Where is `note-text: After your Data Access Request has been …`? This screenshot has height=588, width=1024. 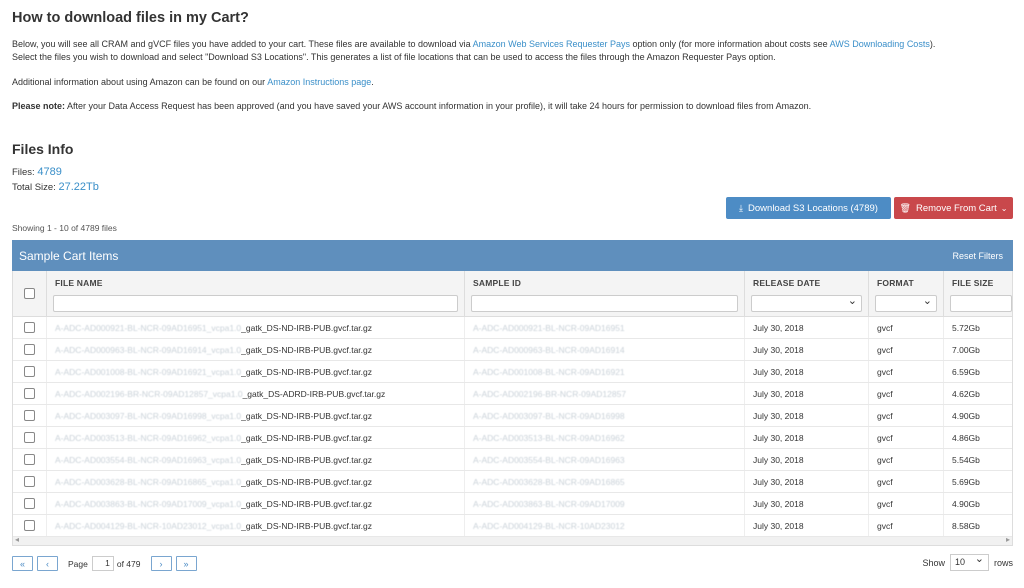
note-text: After your Data Access Request has been … is located at coordinates (438, 106).